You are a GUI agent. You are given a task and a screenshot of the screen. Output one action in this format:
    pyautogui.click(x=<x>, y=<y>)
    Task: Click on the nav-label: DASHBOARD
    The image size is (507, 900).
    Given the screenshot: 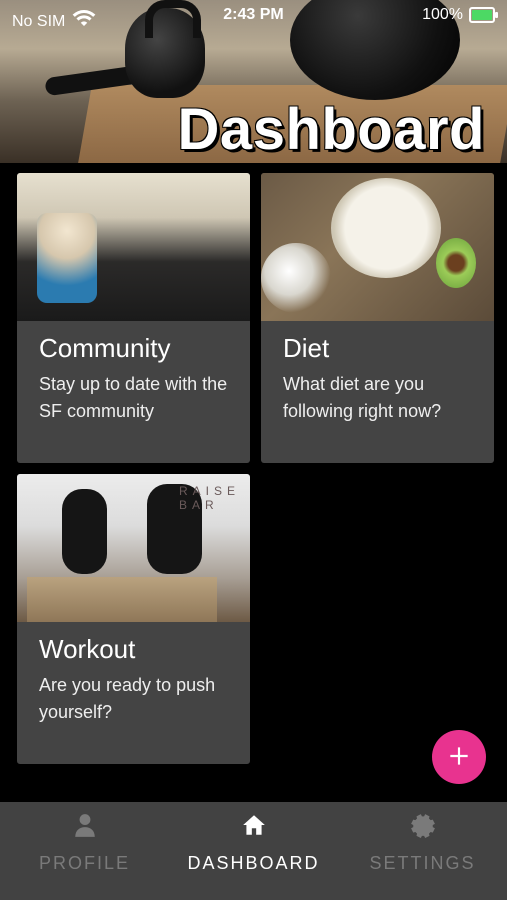 What is the action you would take?
    pyautogui.click(x=253, y=863)
    